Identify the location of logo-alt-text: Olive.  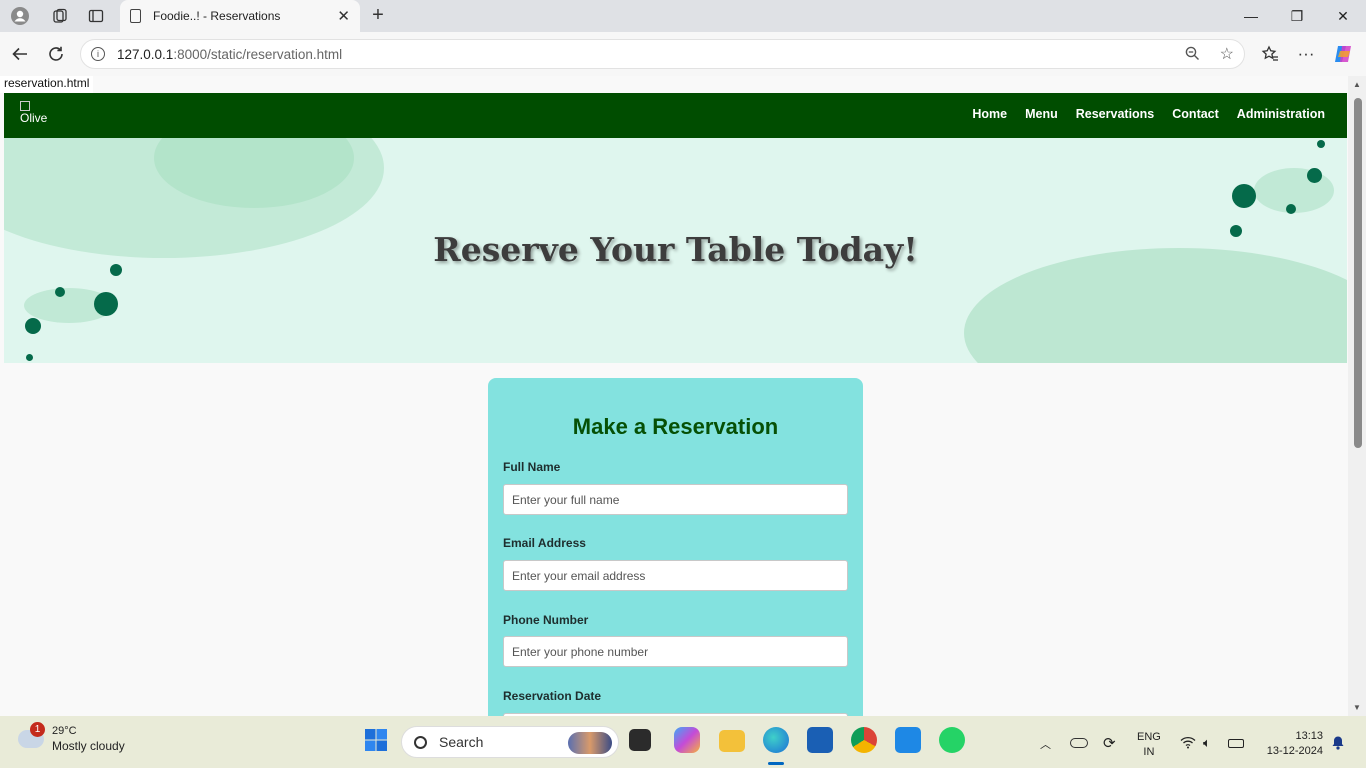
(34, 118).